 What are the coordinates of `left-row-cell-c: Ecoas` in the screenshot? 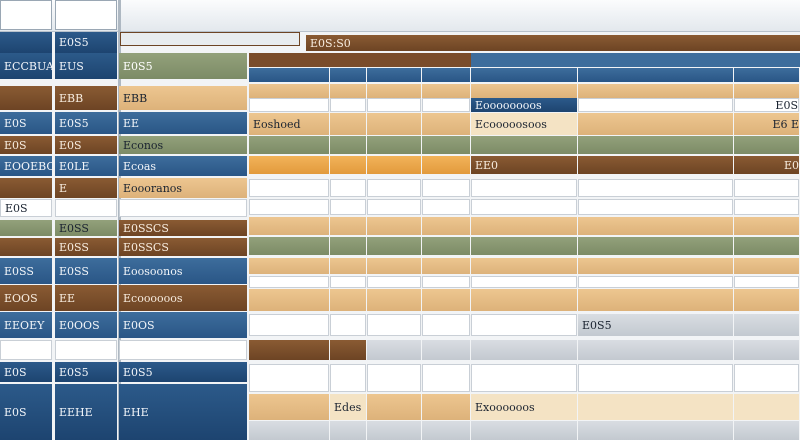 It's located at (183, 166).